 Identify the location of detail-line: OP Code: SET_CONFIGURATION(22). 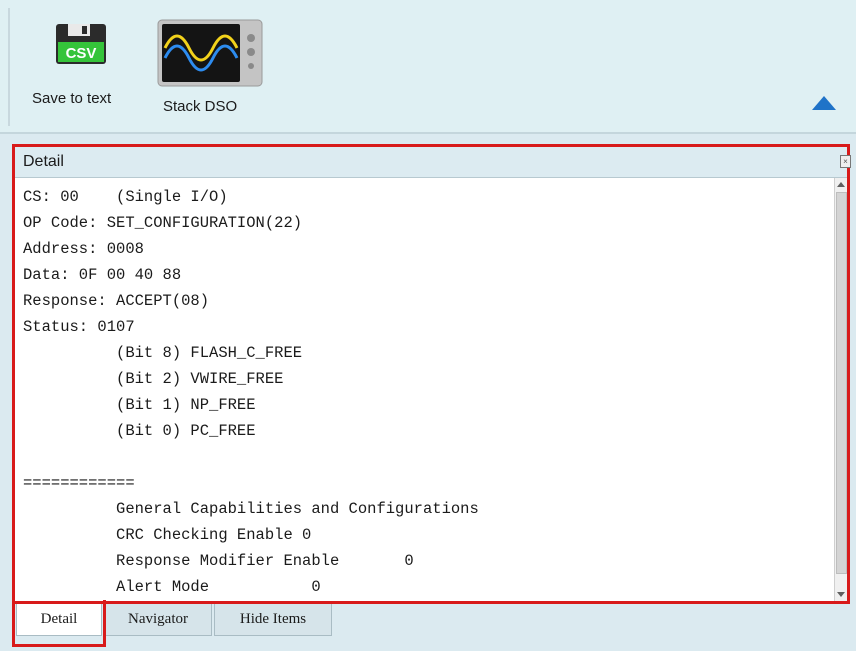
(163, 223).